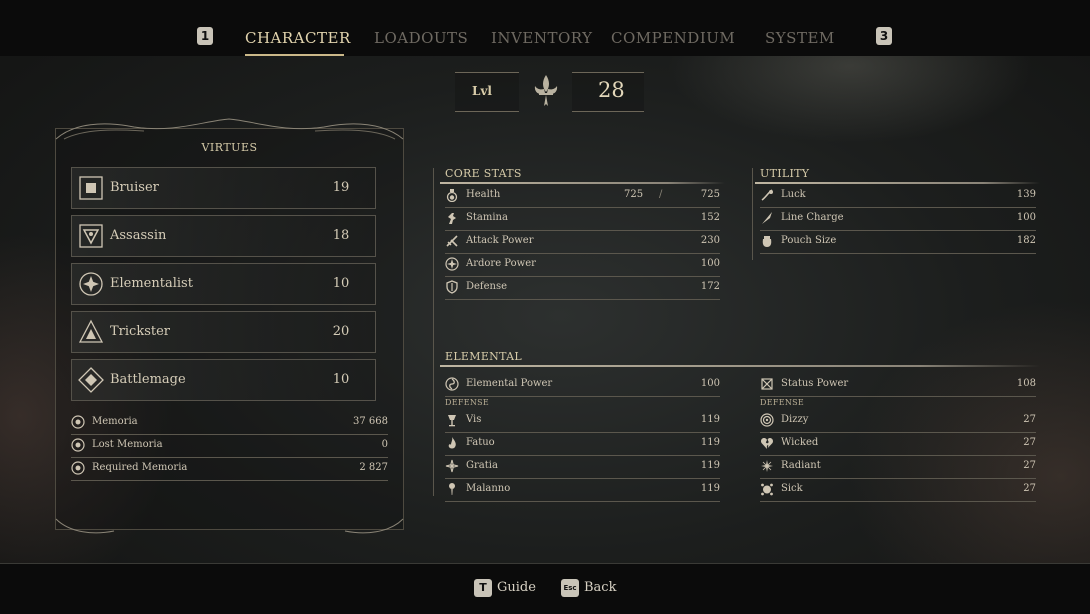 Image resolution: width=1090 pixels, height=614 pixels. I want to click on stat-value: 108, so click(1026, 383).